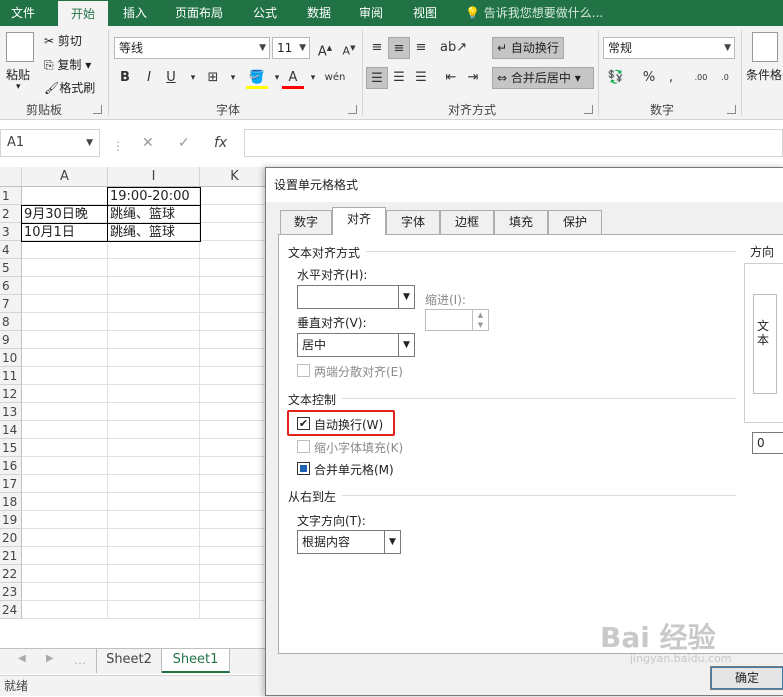 The image size is (783, 697). I want to click on bold-button: B, so click(125, 78).